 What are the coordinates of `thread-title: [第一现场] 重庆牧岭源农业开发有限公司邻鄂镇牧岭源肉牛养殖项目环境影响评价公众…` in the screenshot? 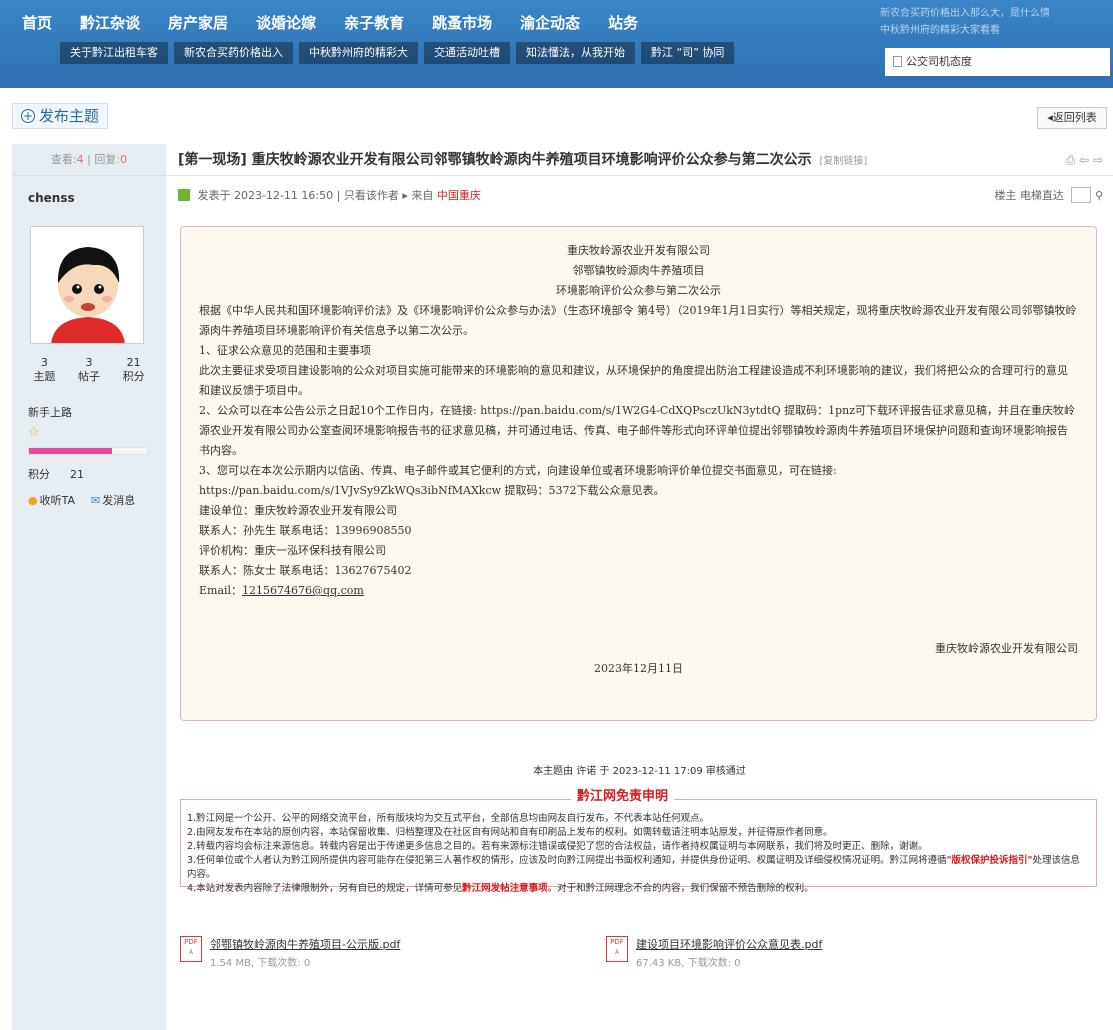 It's located at (495, 160).